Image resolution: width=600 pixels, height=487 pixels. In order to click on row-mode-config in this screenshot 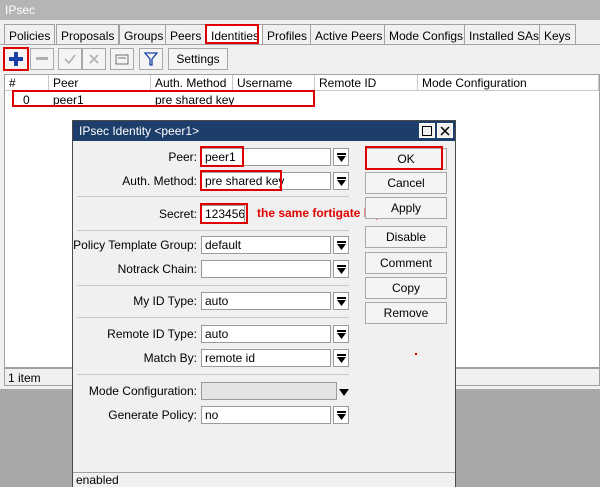, I will do `click(420, 100)`.